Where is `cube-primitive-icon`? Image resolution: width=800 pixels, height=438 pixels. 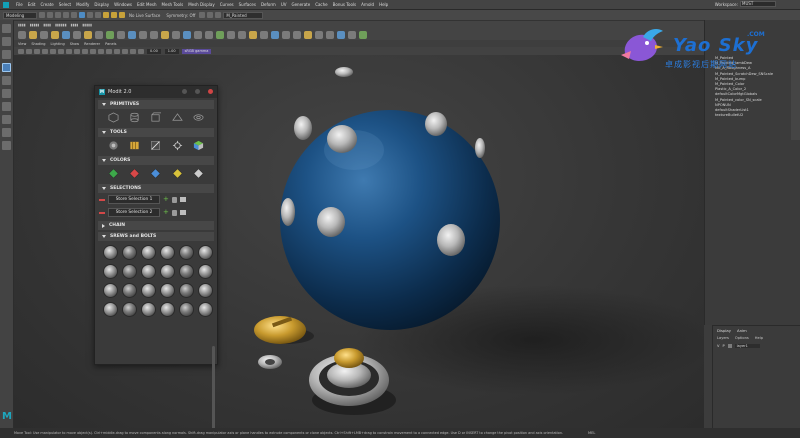 cube-primitive-icon is located at coordinates (113, 117).